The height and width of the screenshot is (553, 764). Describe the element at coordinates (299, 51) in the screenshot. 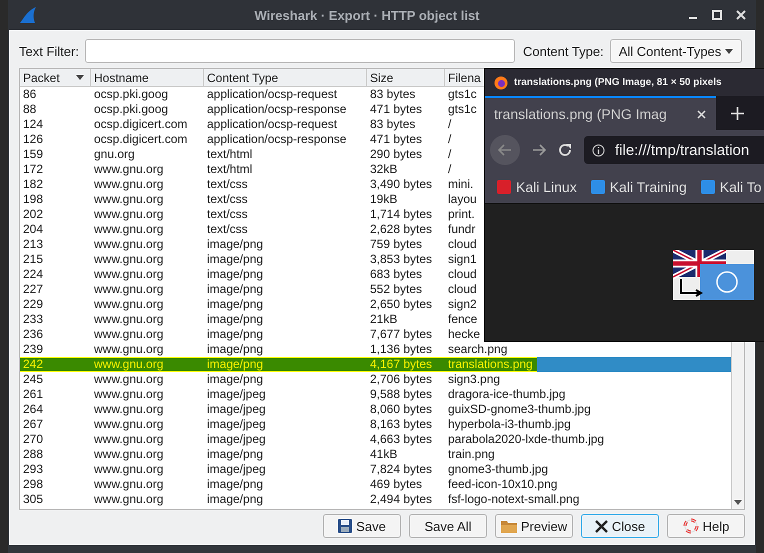

I see `text-filter-field` at that location.